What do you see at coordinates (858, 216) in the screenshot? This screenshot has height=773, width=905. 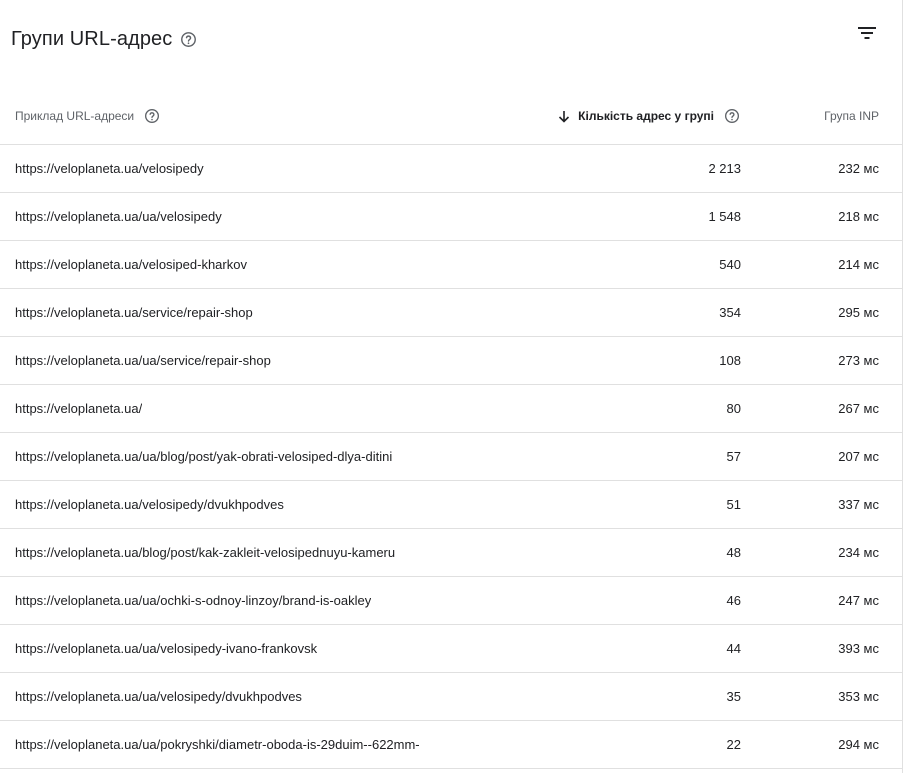 I see `inp-cell: 218 мс` at bounding box center [858, 216].